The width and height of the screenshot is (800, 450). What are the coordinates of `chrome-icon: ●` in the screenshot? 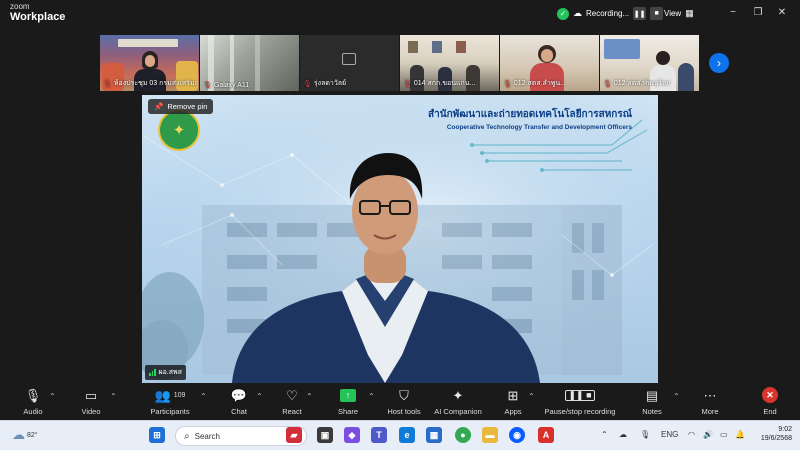 It's located at (463, 435).